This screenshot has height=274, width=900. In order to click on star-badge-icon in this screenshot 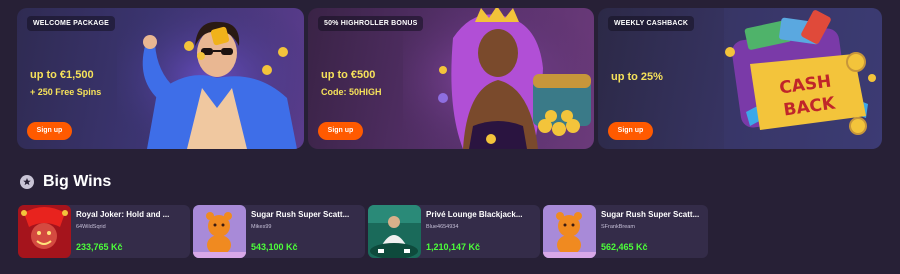, I will do `click(27, 182)`.